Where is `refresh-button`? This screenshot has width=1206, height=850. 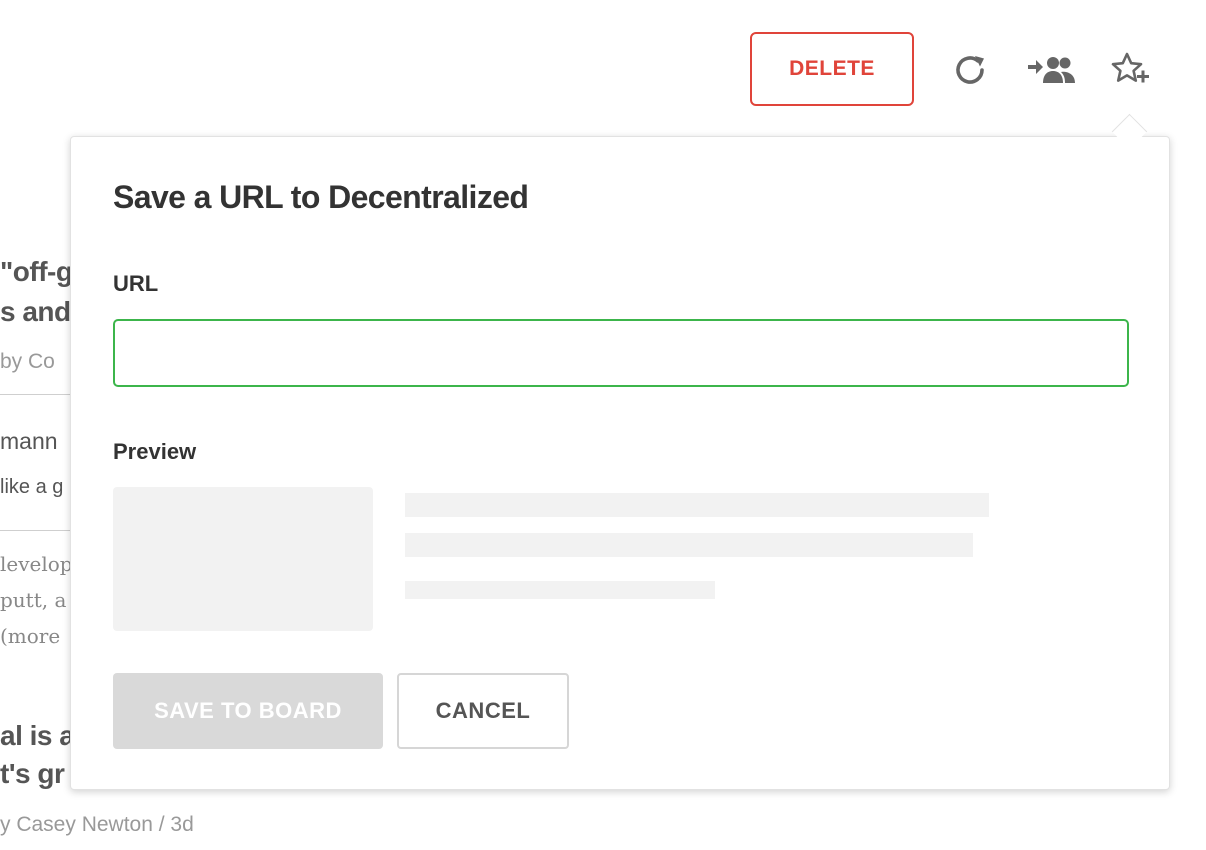
refresh-button is located at coordinates (970, 70).